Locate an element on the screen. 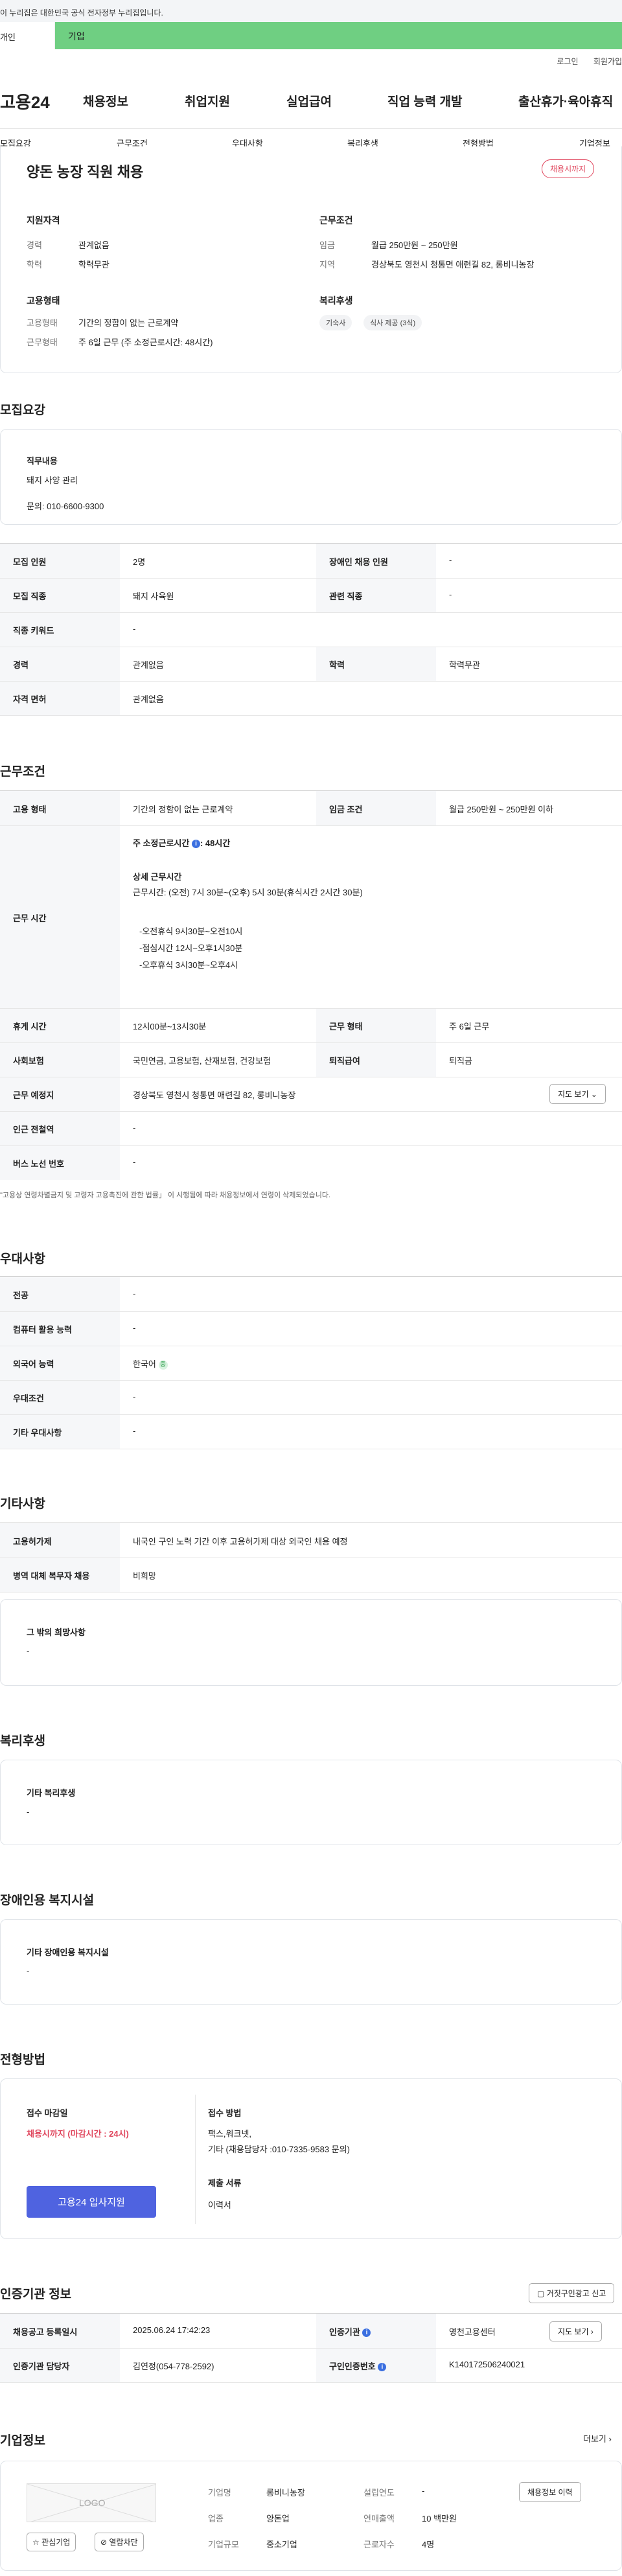 This screenshot has height=2576, width=622. star-icon: ☆ is located at coordinates (36, 2542).